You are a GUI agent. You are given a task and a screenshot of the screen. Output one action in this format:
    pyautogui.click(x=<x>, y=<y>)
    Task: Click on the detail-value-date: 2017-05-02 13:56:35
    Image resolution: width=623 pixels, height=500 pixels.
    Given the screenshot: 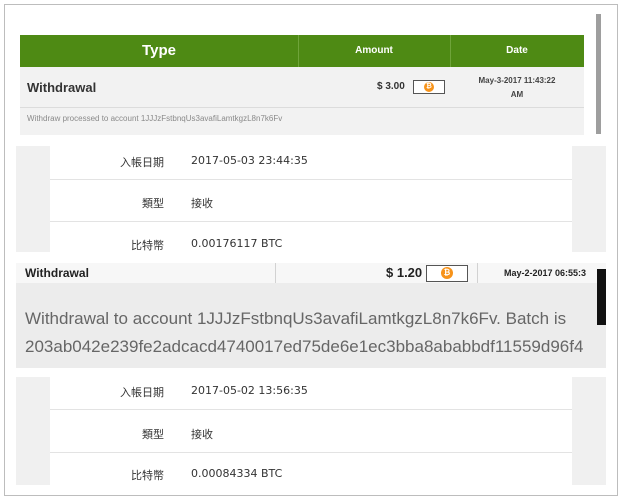 What is the action you would take?
    pyautogui.click(x=249, y=390)
    